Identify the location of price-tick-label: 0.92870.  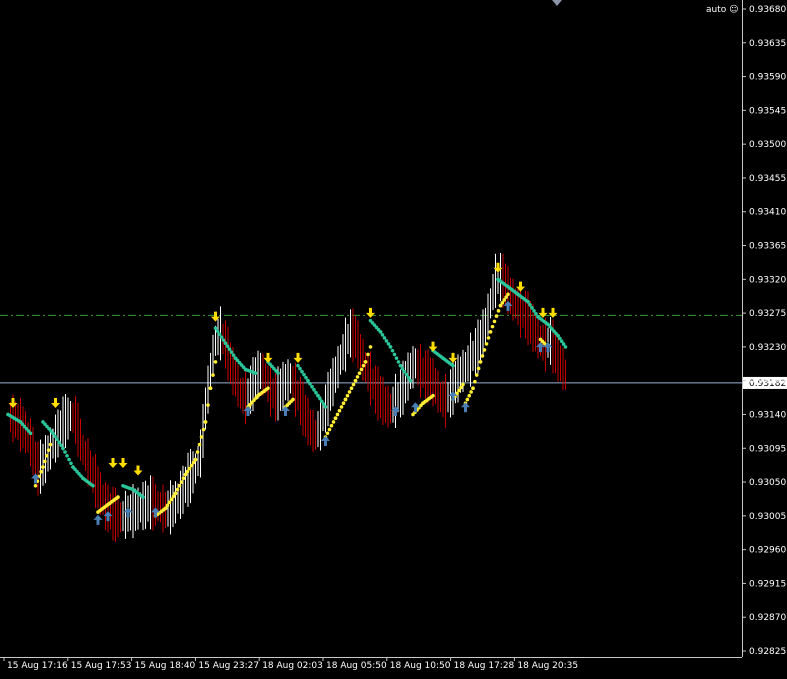
(767, 618).